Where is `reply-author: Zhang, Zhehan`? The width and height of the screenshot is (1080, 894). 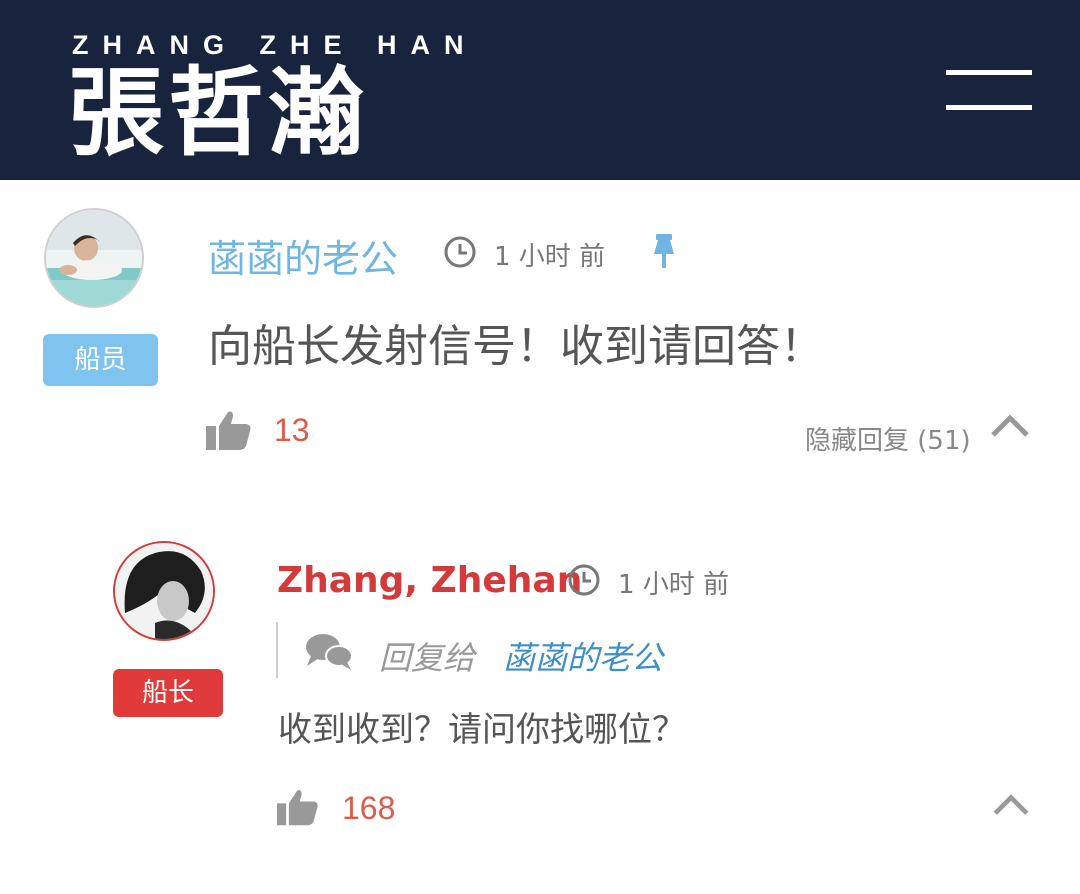
reply-author: Zhang, Zhehan is located at coordinates (429, 580).